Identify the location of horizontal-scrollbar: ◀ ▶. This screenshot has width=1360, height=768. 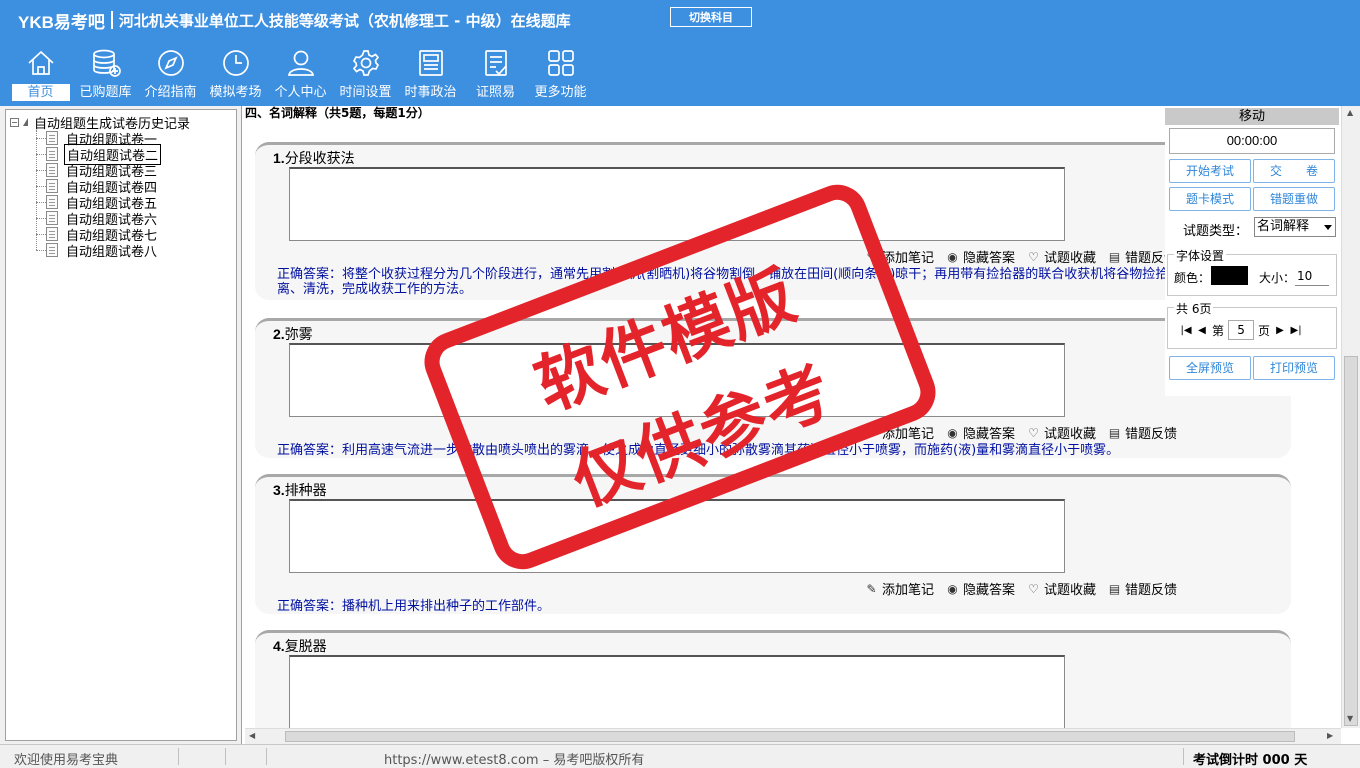
(793, 736).